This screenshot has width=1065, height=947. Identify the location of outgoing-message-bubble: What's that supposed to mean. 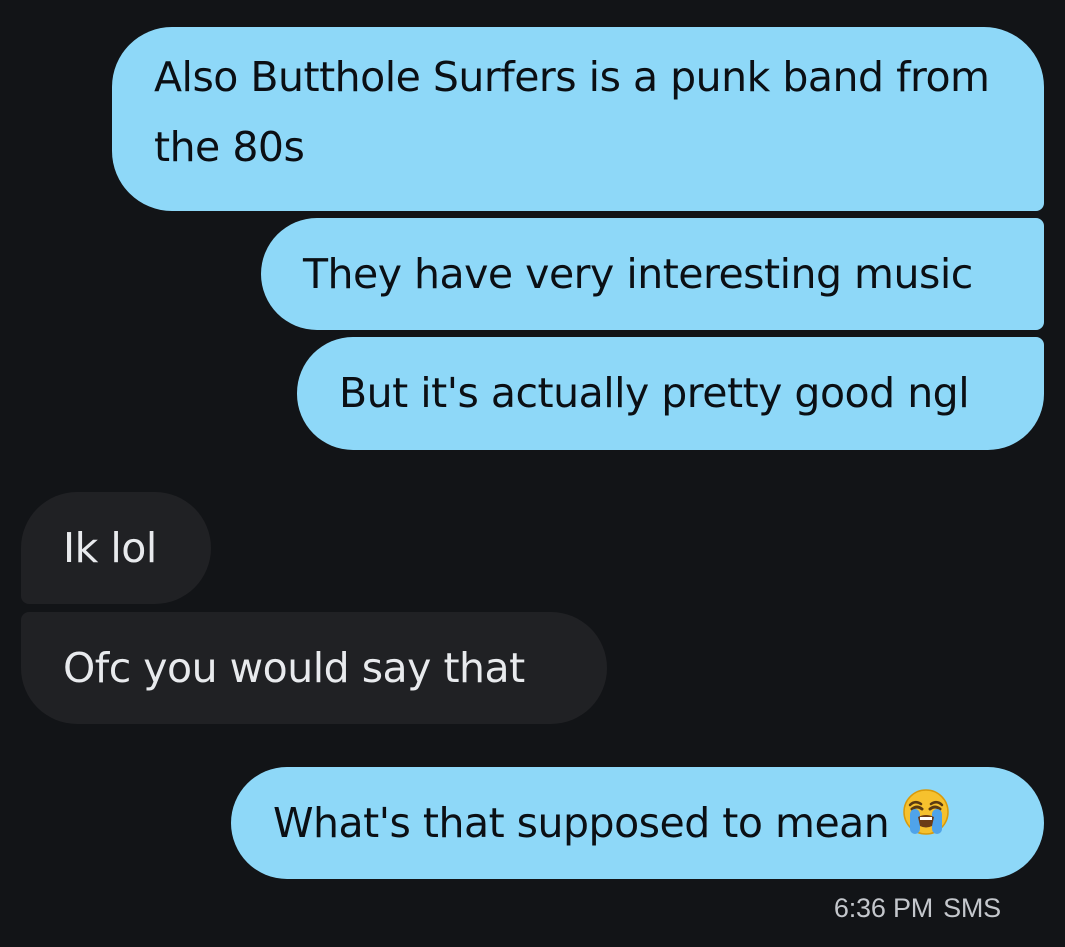
(637, 823).